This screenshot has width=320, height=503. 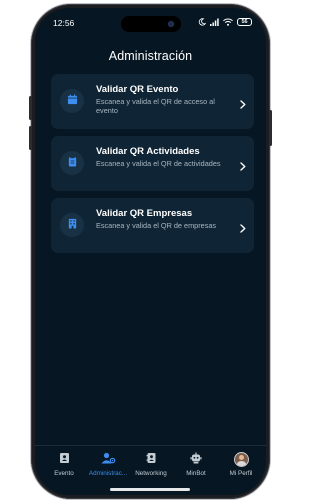 What do you see at coordinates (151, 473) in the screenshot?
I see `nav-label: Networking` at bounding box center [151, 473].